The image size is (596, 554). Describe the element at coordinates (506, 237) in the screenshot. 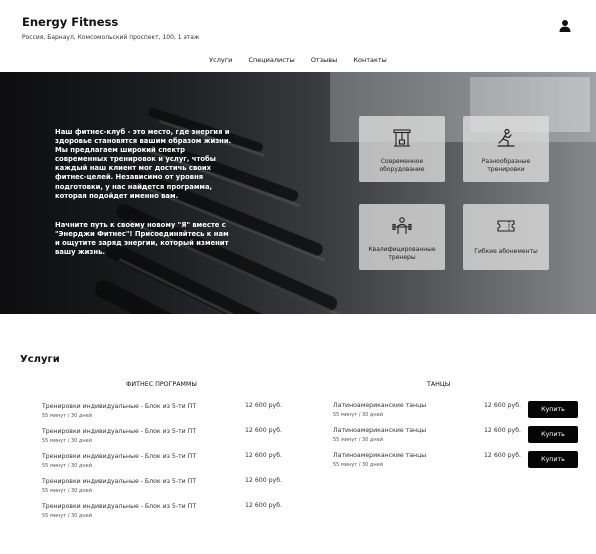

I see `feature-card-memberships: Гибкие абонементы` at that location.